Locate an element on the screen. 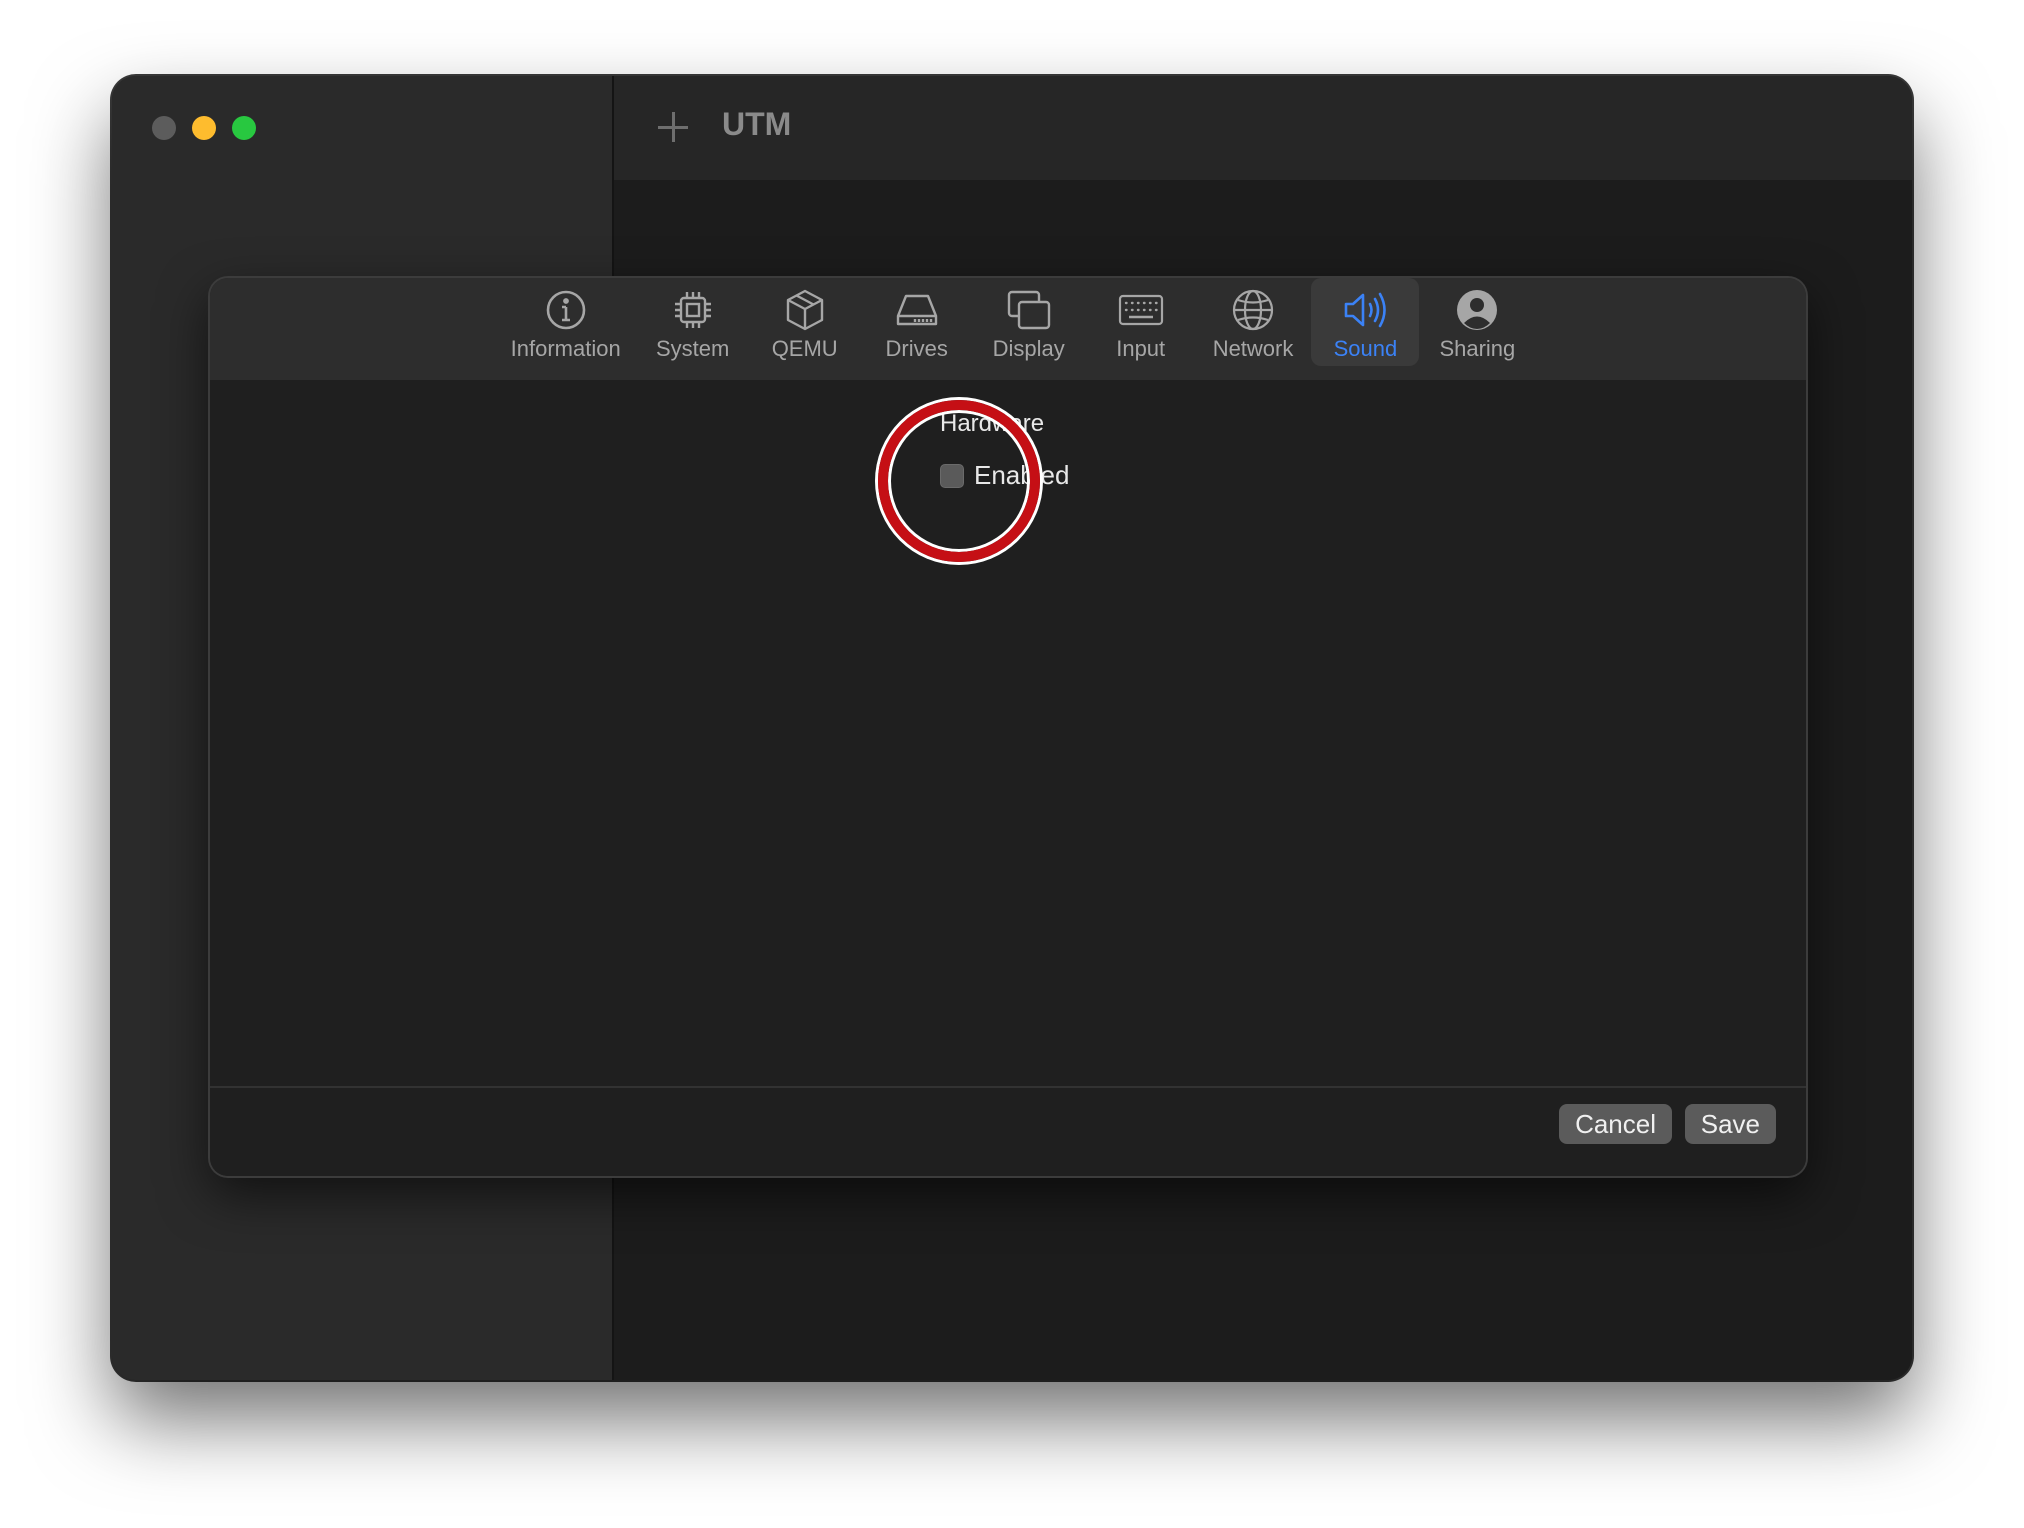 The height and width of the screenshot is (1528, 2024). tab-label: Input is located at coordinates (1141, 348).